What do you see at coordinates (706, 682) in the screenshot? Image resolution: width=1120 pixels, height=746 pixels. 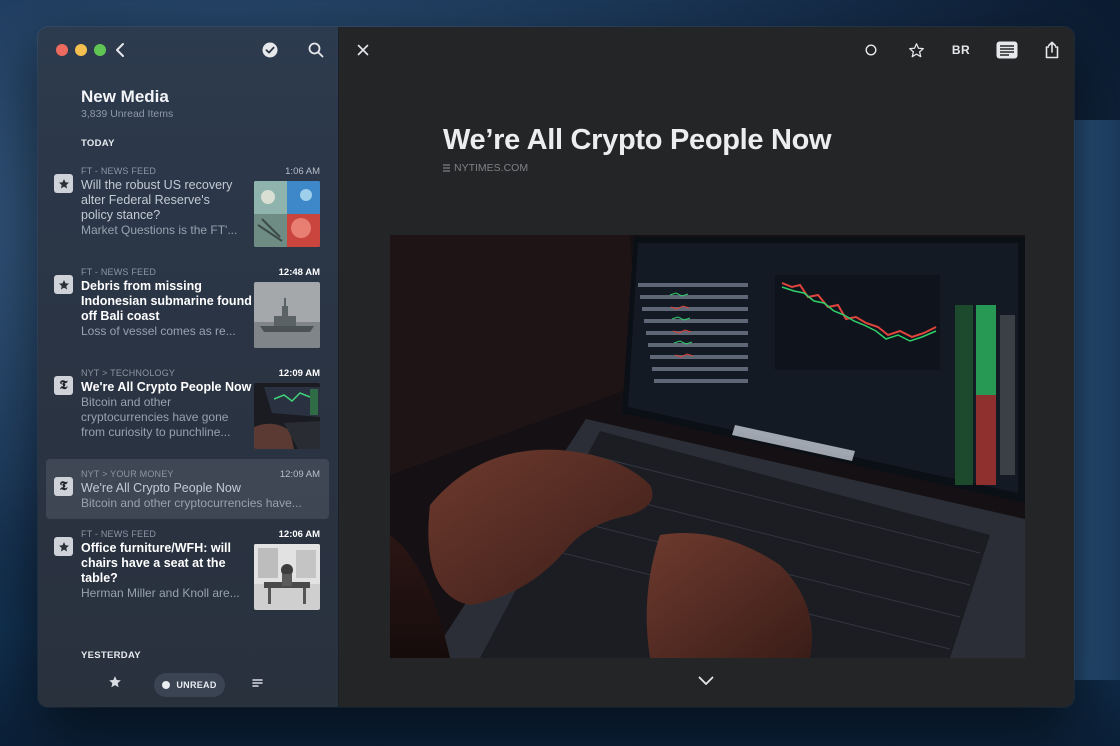 I see `next-article-chevron-icon` at bounding box center [706, 682].